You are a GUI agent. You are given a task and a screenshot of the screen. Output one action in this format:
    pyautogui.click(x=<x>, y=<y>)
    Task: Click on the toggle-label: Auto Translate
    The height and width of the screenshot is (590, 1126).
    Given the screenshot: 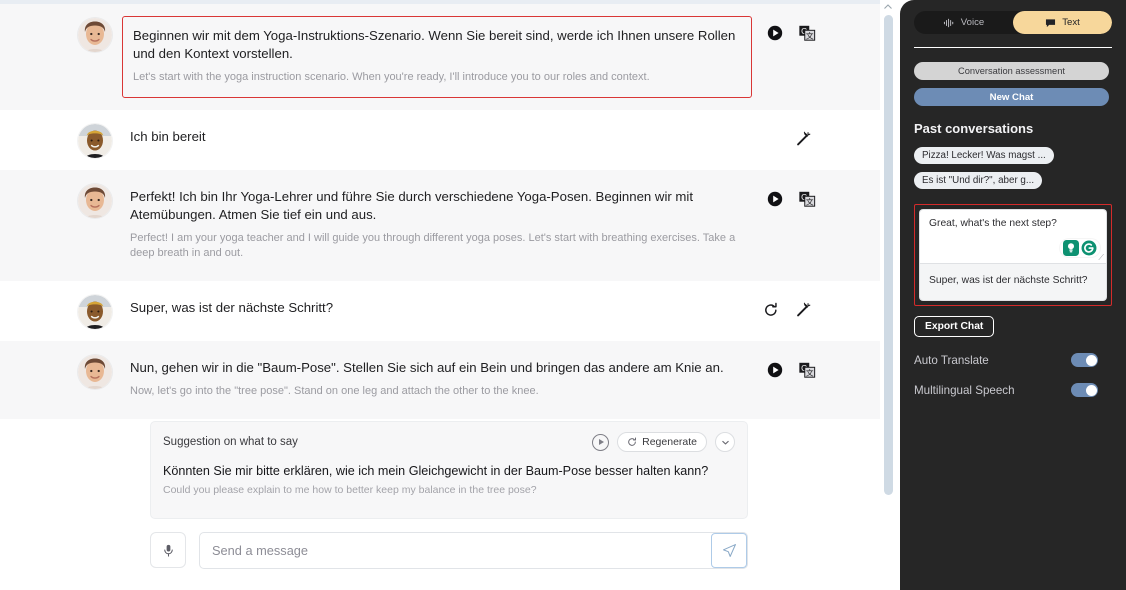 What is the action you would take?
    pyautogui.click(x=951, y=360)
    